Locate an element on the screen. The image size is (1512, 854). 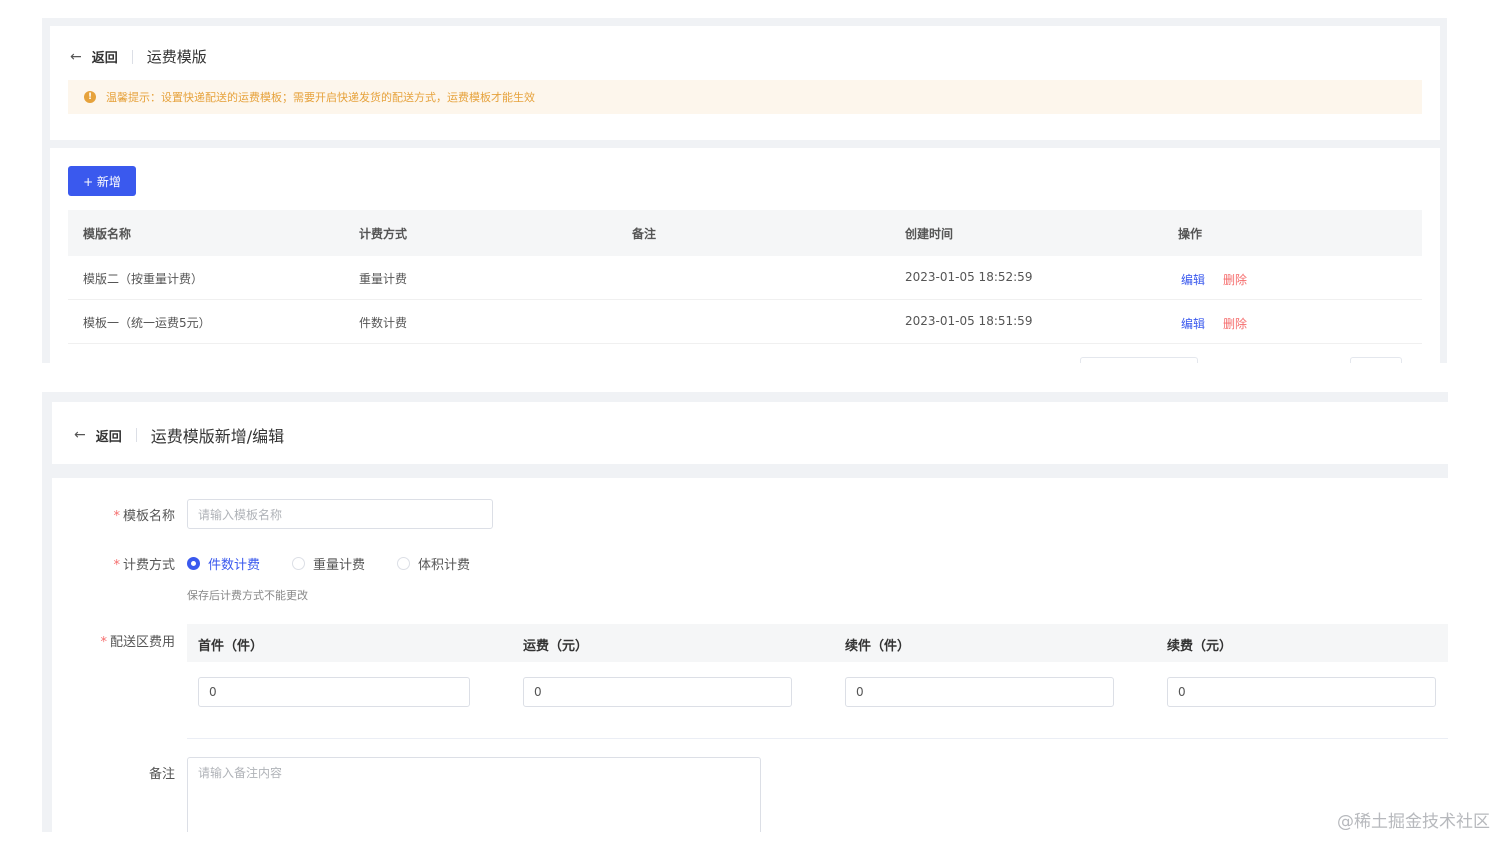
first-fee-input: 0 is located at coordinates (657, 692).